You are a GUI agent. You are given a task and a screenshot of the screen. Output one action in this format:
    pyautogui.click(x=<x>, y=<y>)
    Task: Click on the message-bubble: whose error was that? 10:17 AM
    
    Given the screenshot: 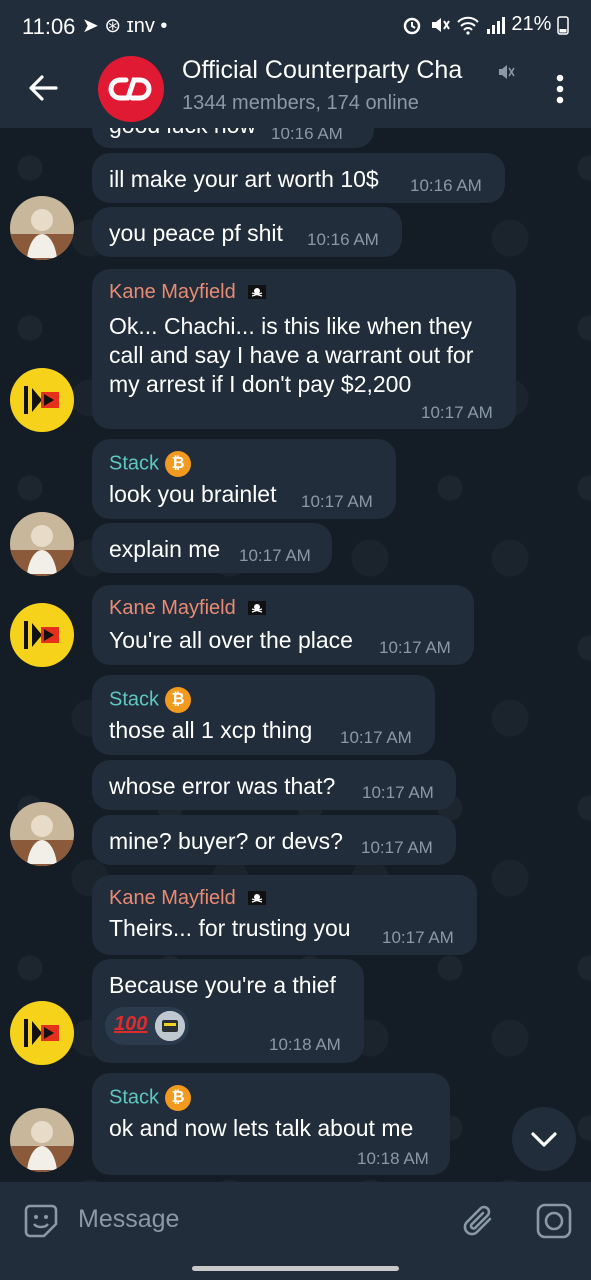 What is the action you would take?
    pyautogui.click(x=274, y=785)
    